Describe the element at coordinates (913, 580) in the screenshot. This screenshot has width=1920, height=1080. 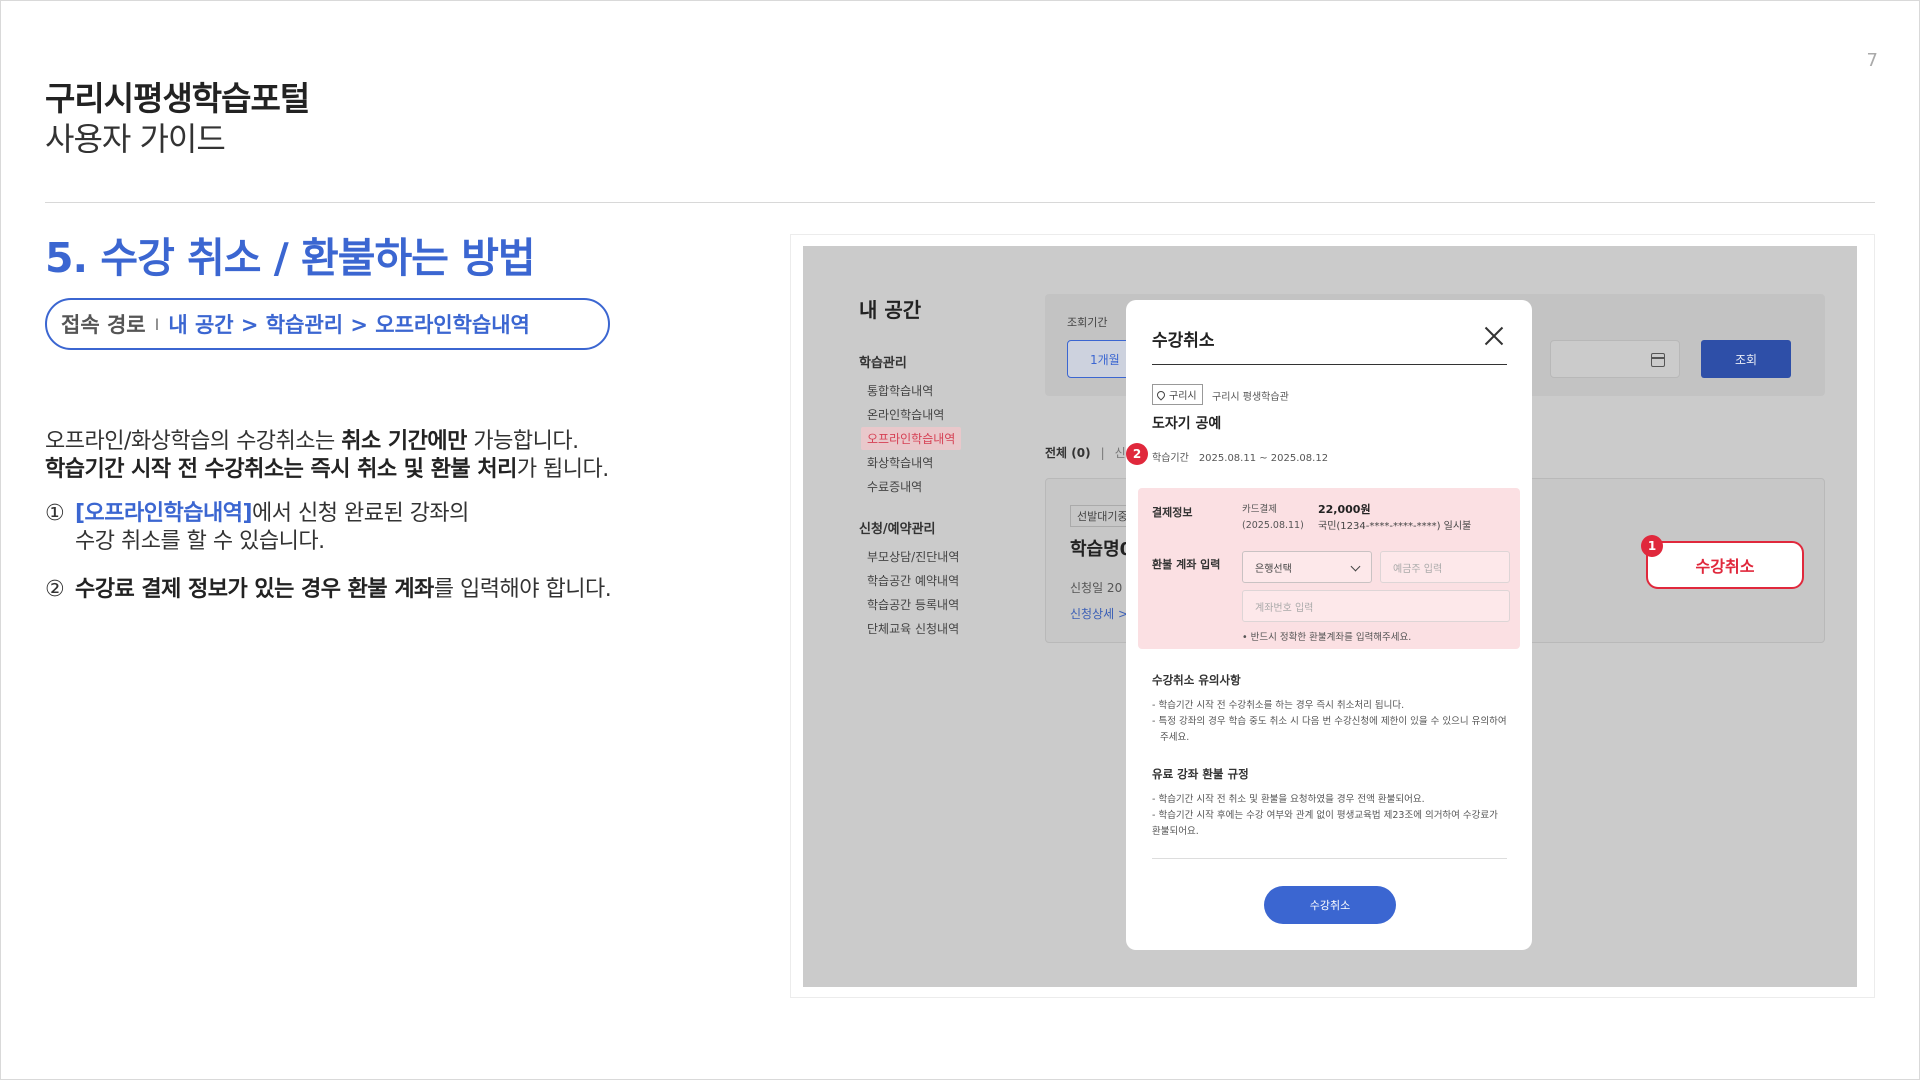
I see `sidebar-item: 학습공간 예약내역` at that location.